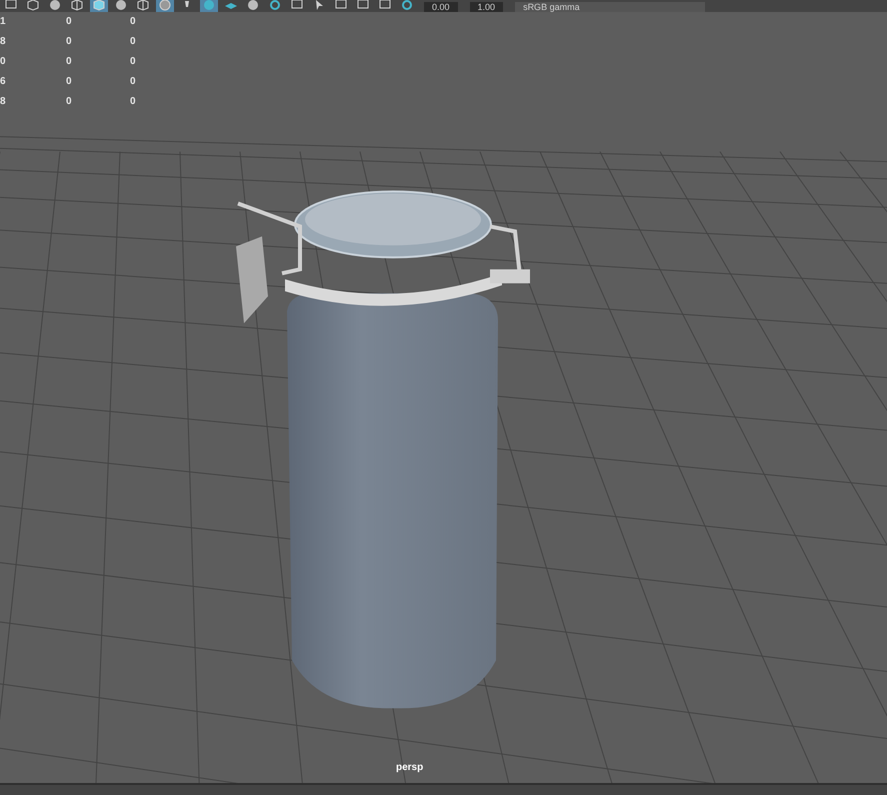  What do you see at coordinates (410, 768) in the screenshot?
I see `camera-label: persp` at bounding box center [410, 768].